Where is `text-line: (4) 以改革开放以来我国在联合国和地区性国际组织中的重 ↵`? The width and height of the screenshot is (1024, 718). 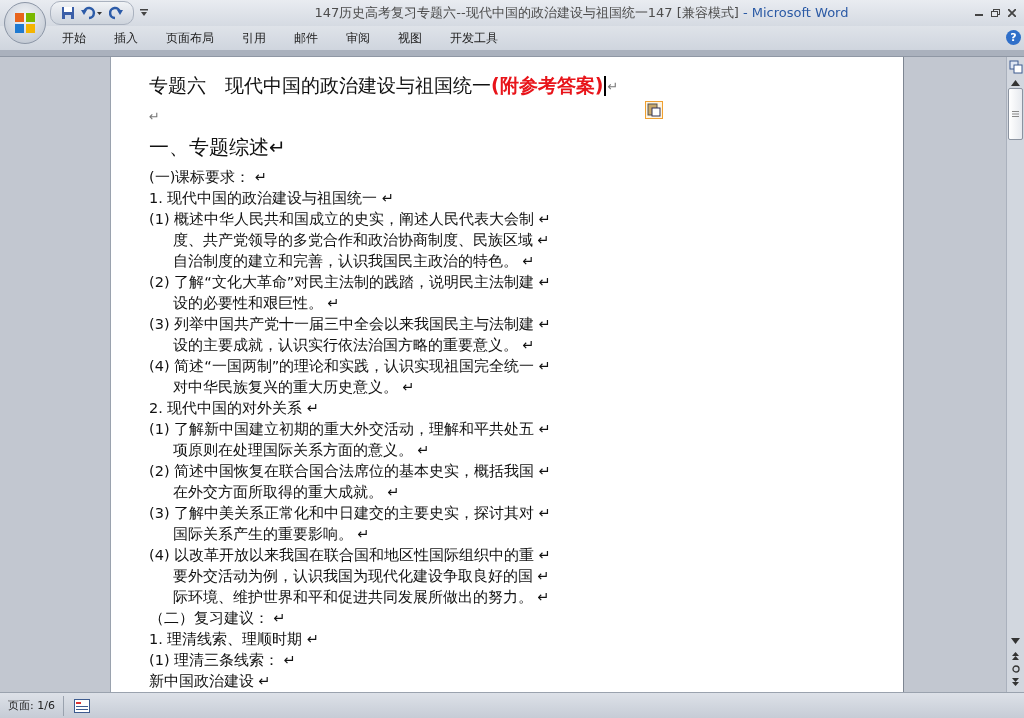 text-line: (4) 以改革开放以来我国在联合国和地区性国际组织中的重 ↵ is located at coordinates (350, 555).